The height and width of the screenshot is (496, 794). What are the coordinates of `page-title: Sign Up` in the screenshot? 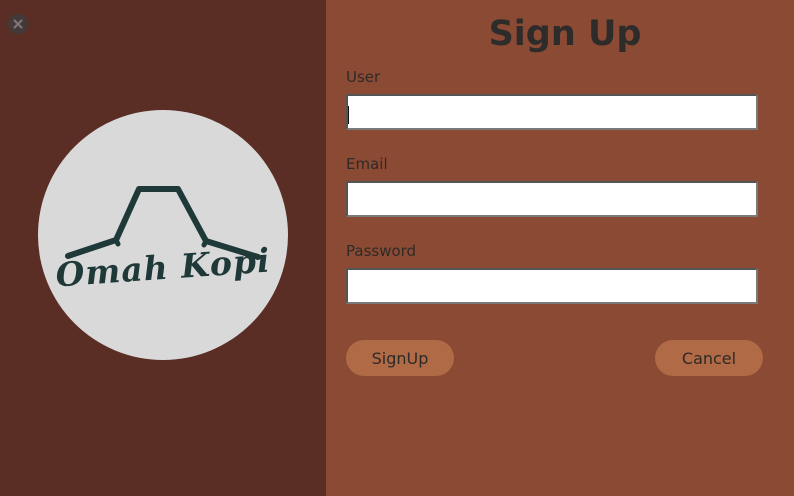 It's located at (565, 34).